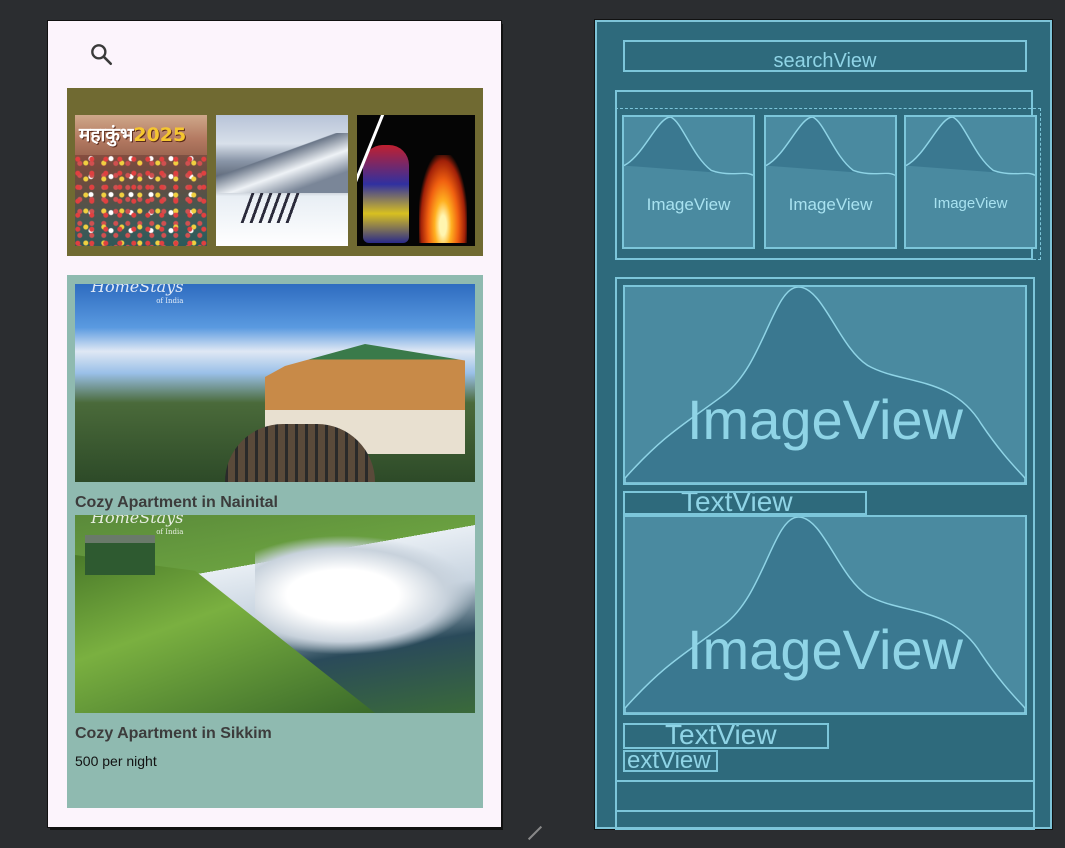  I want to click on banner-carousel: महाकुंभ2025, so click(275, 172).